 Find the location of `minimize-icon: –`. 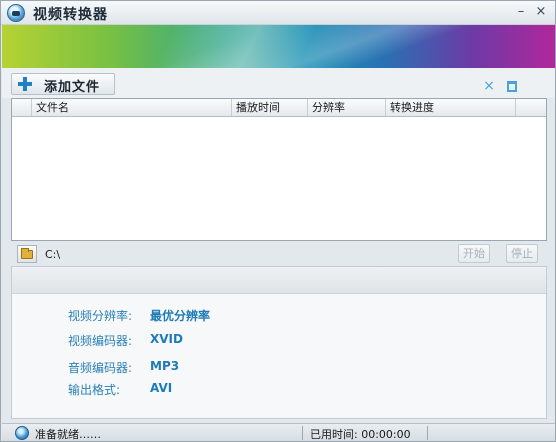

minimize-icon: – is located at coordinates (521, 12).